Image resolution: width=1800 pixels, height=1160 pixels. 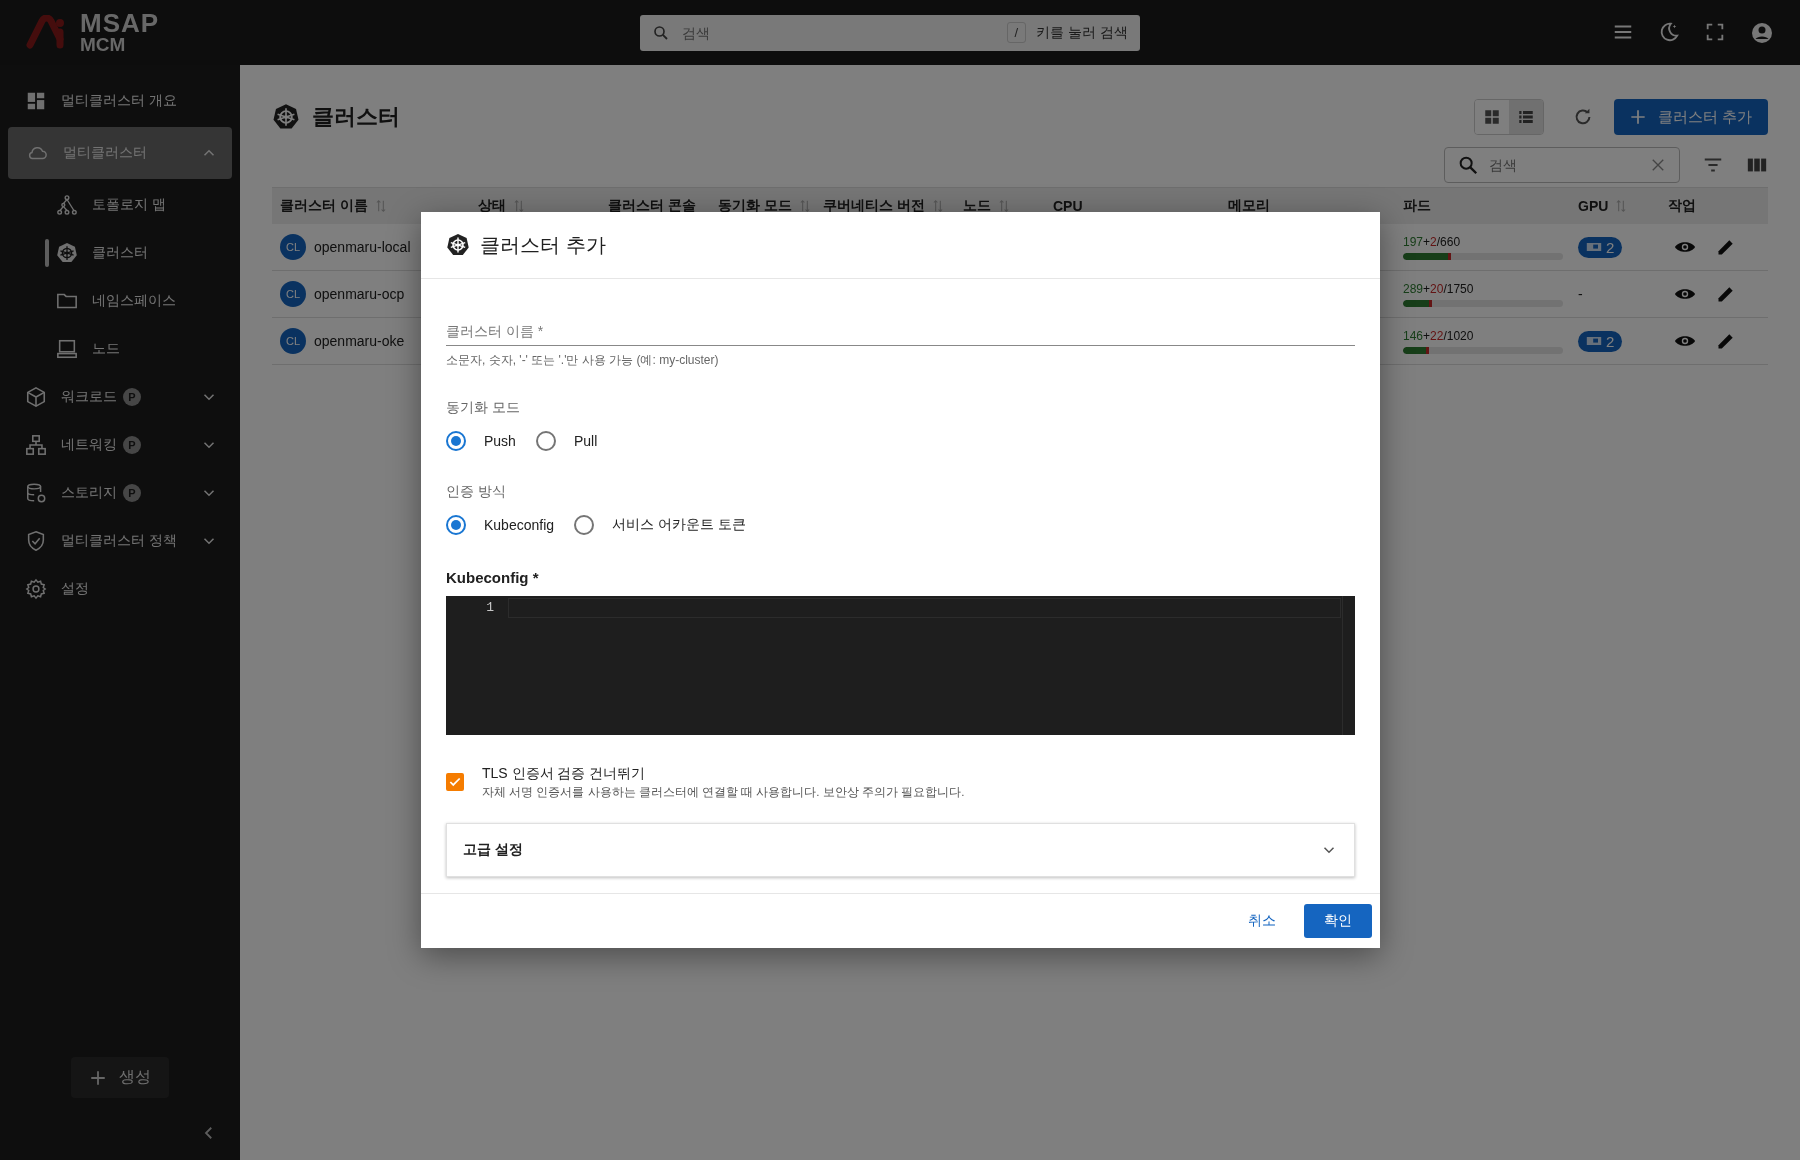 What do you see at coordinates (120, 253) in the screenshot?
I see `sidebar-subitem: 클러스터` at bounding box center [120, 253].